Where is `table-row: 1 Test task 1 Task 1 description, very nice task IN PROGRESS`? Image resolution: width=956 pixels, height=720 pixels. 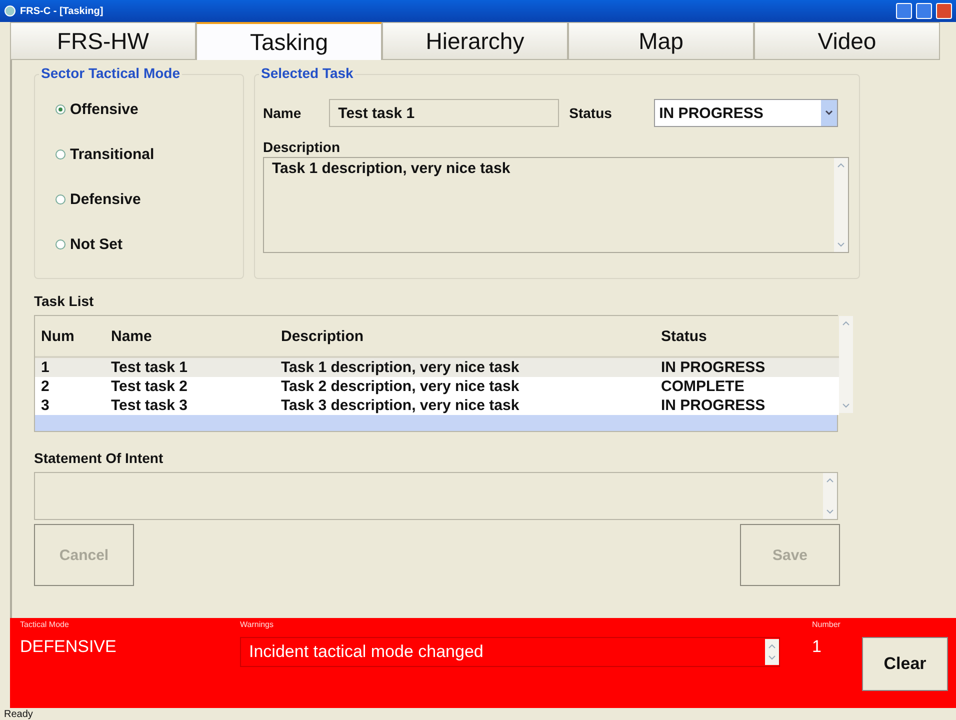 table-row: 1 Test task 1 Task 1 description, very nice task IN PROGRESS is located at coordinates (437, 367).